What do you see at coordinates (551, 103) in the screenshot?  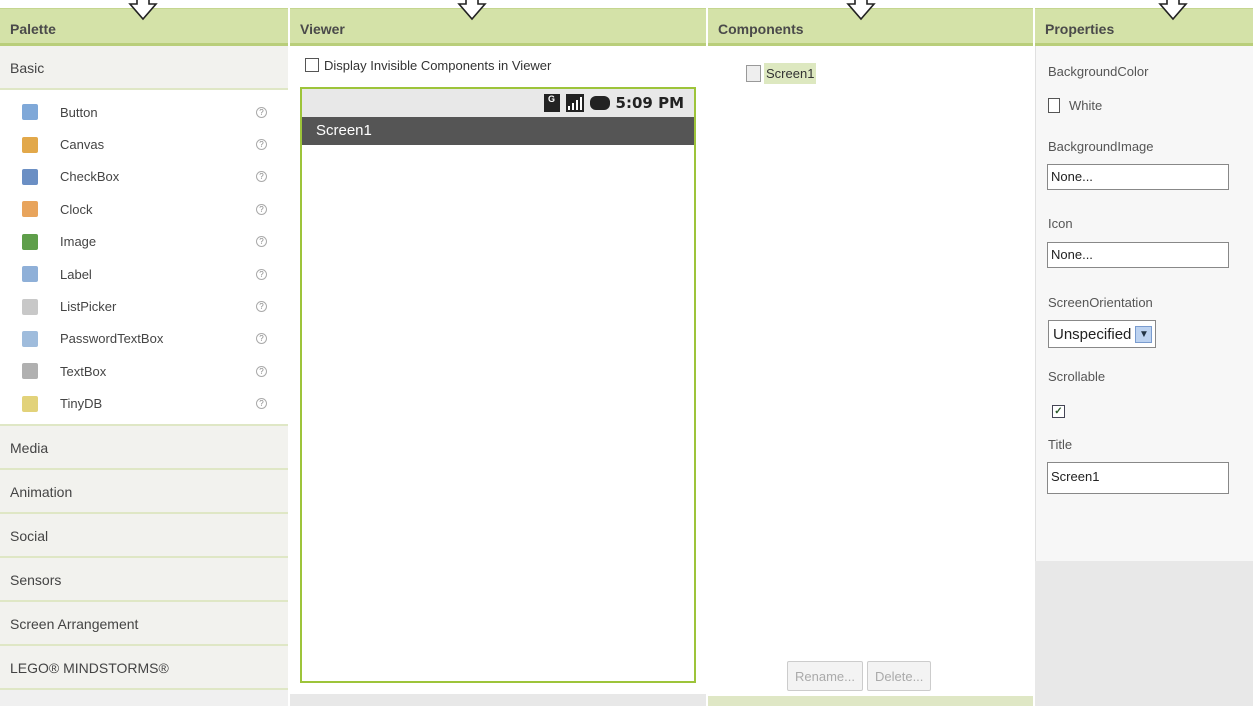 I see `network-icon: G` at bounding box center [551, 103].